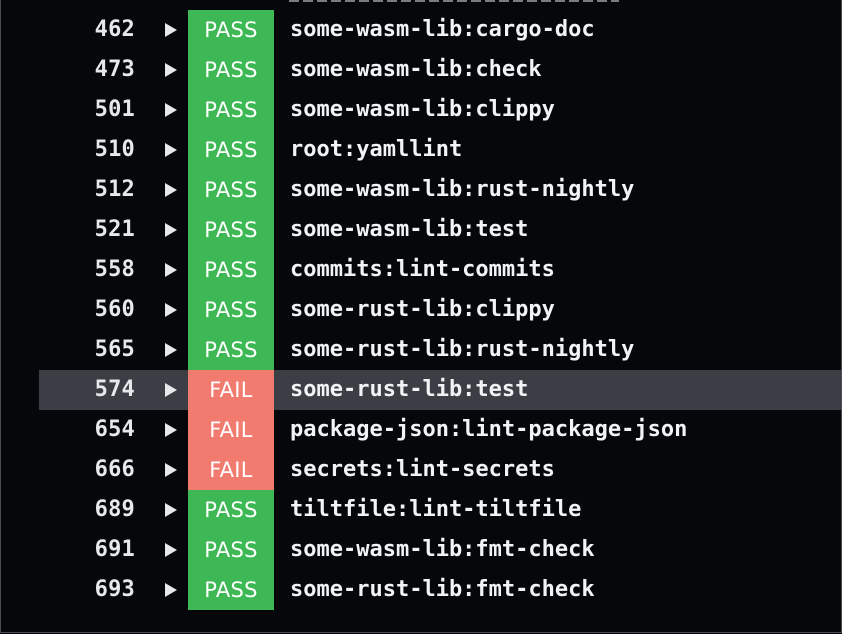  I want to click on job-id: 565, so click(114, 349).